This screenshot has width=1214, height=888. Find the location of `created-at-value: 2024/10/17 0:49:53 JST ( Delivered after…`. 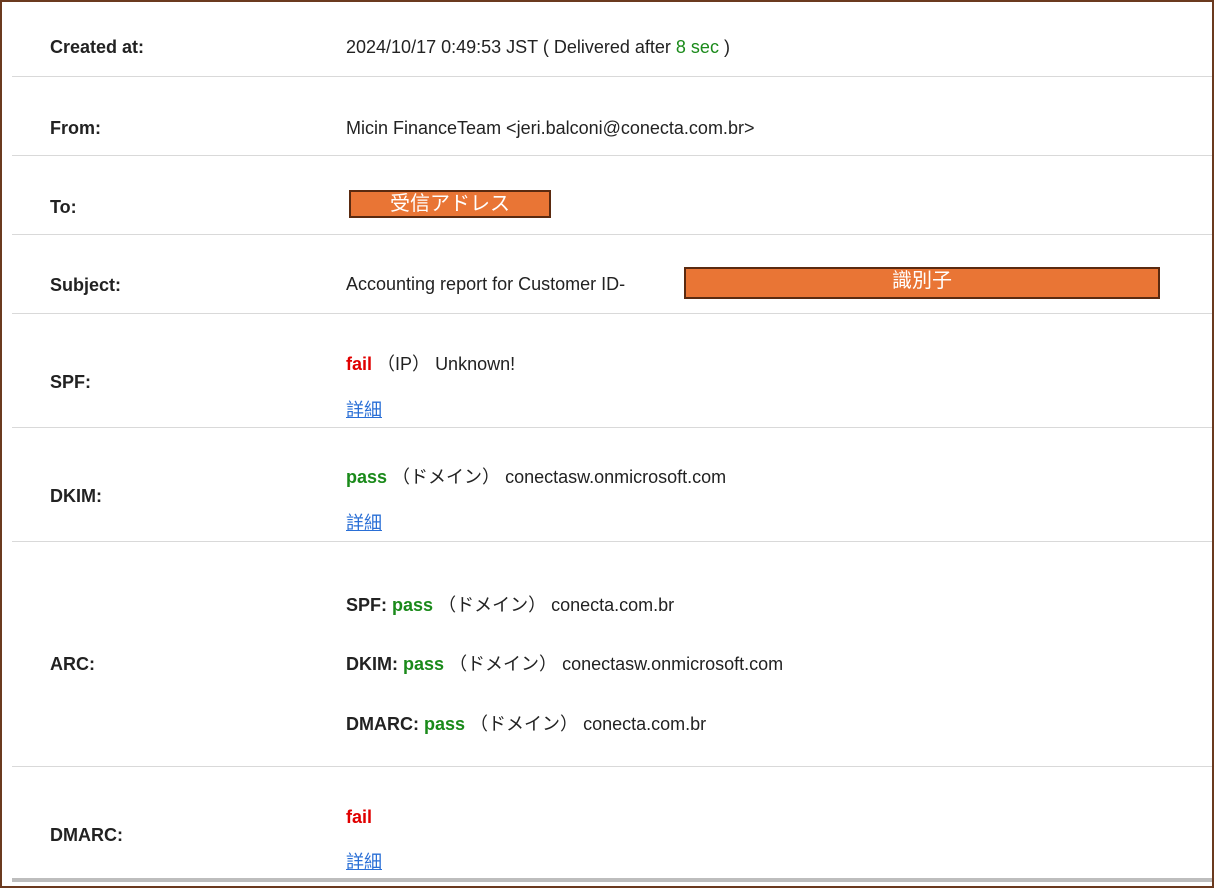

created-at-value: 2024/10/17 0:49:53 JST ( Delivered after… is located at coordinates (538, 47).